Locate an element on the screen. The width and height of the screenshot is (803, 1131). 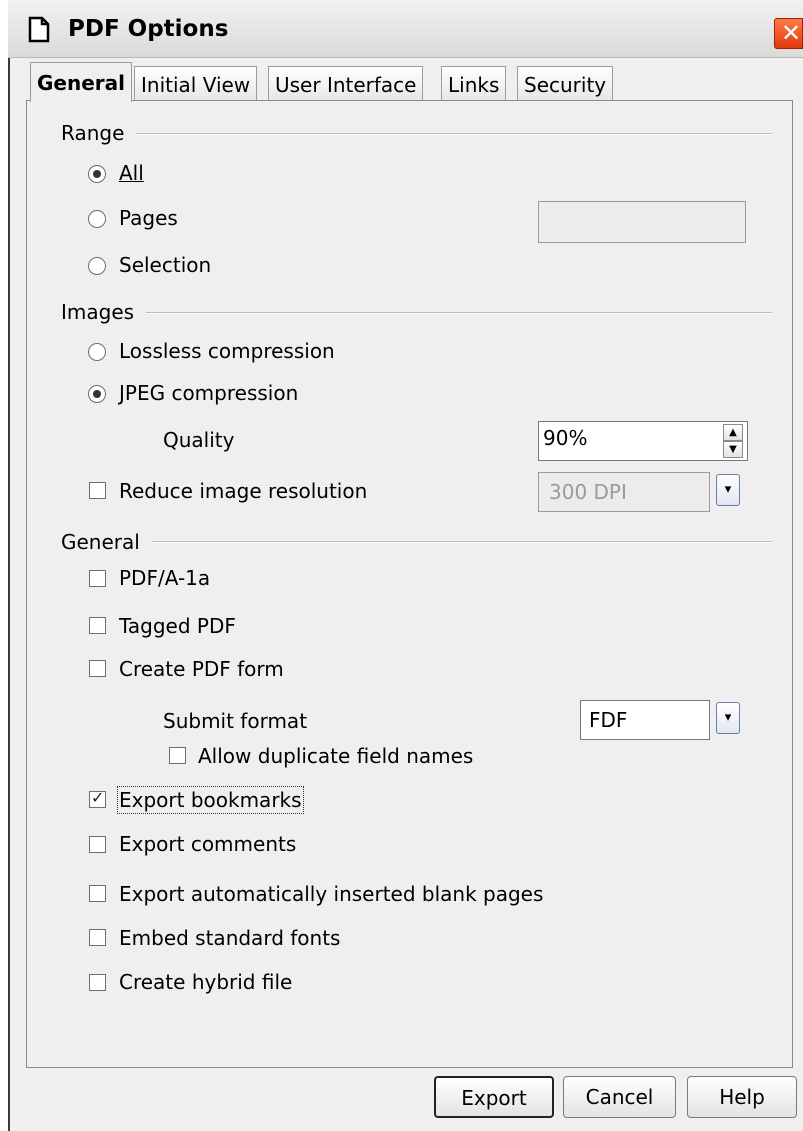
tab-links: Links is located at coordinates (474, 83).